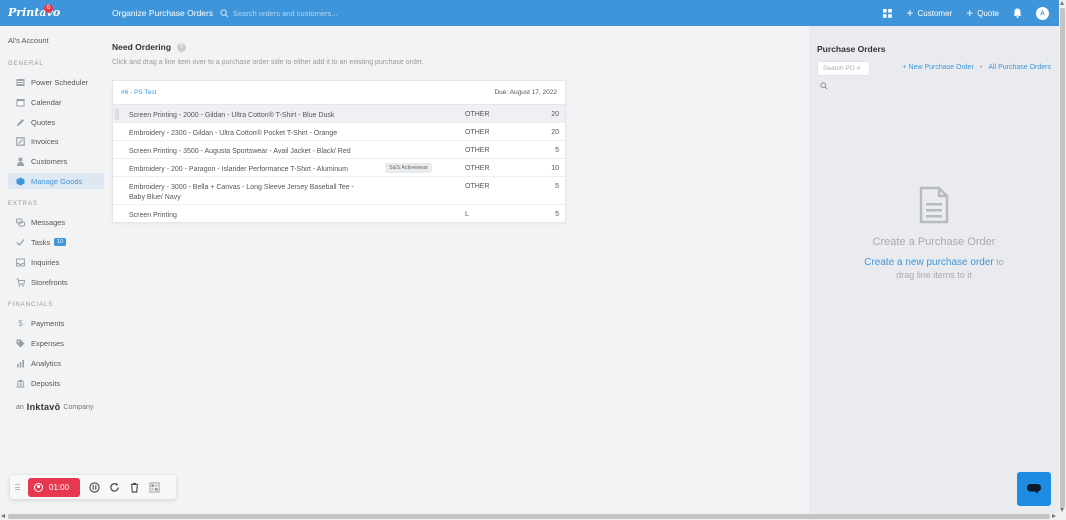 This screenshot has width=1066, height=520. I want to click on sidebar-item-customers: Customers, so click(56, 161).